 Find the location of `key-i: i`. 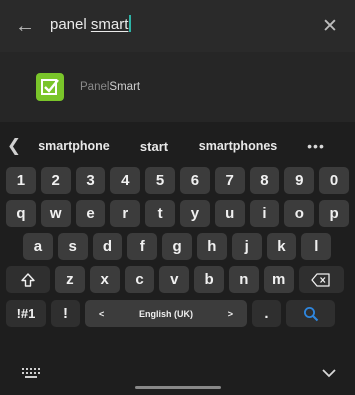

key-i: i is located at coordinates (264, 213).